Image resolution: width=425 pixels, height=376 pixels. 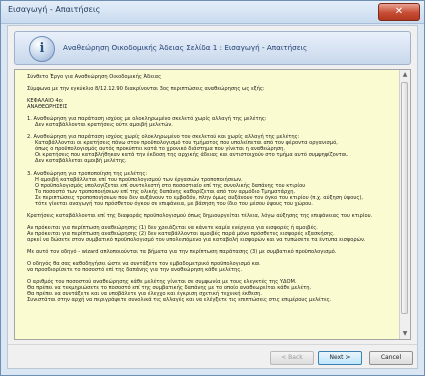 What do you see at coordinates (54, 9) in the screenshot?
I see `window-title: Εισαγωγή - Απαιτήσεις` at bounding box center [54, 9].